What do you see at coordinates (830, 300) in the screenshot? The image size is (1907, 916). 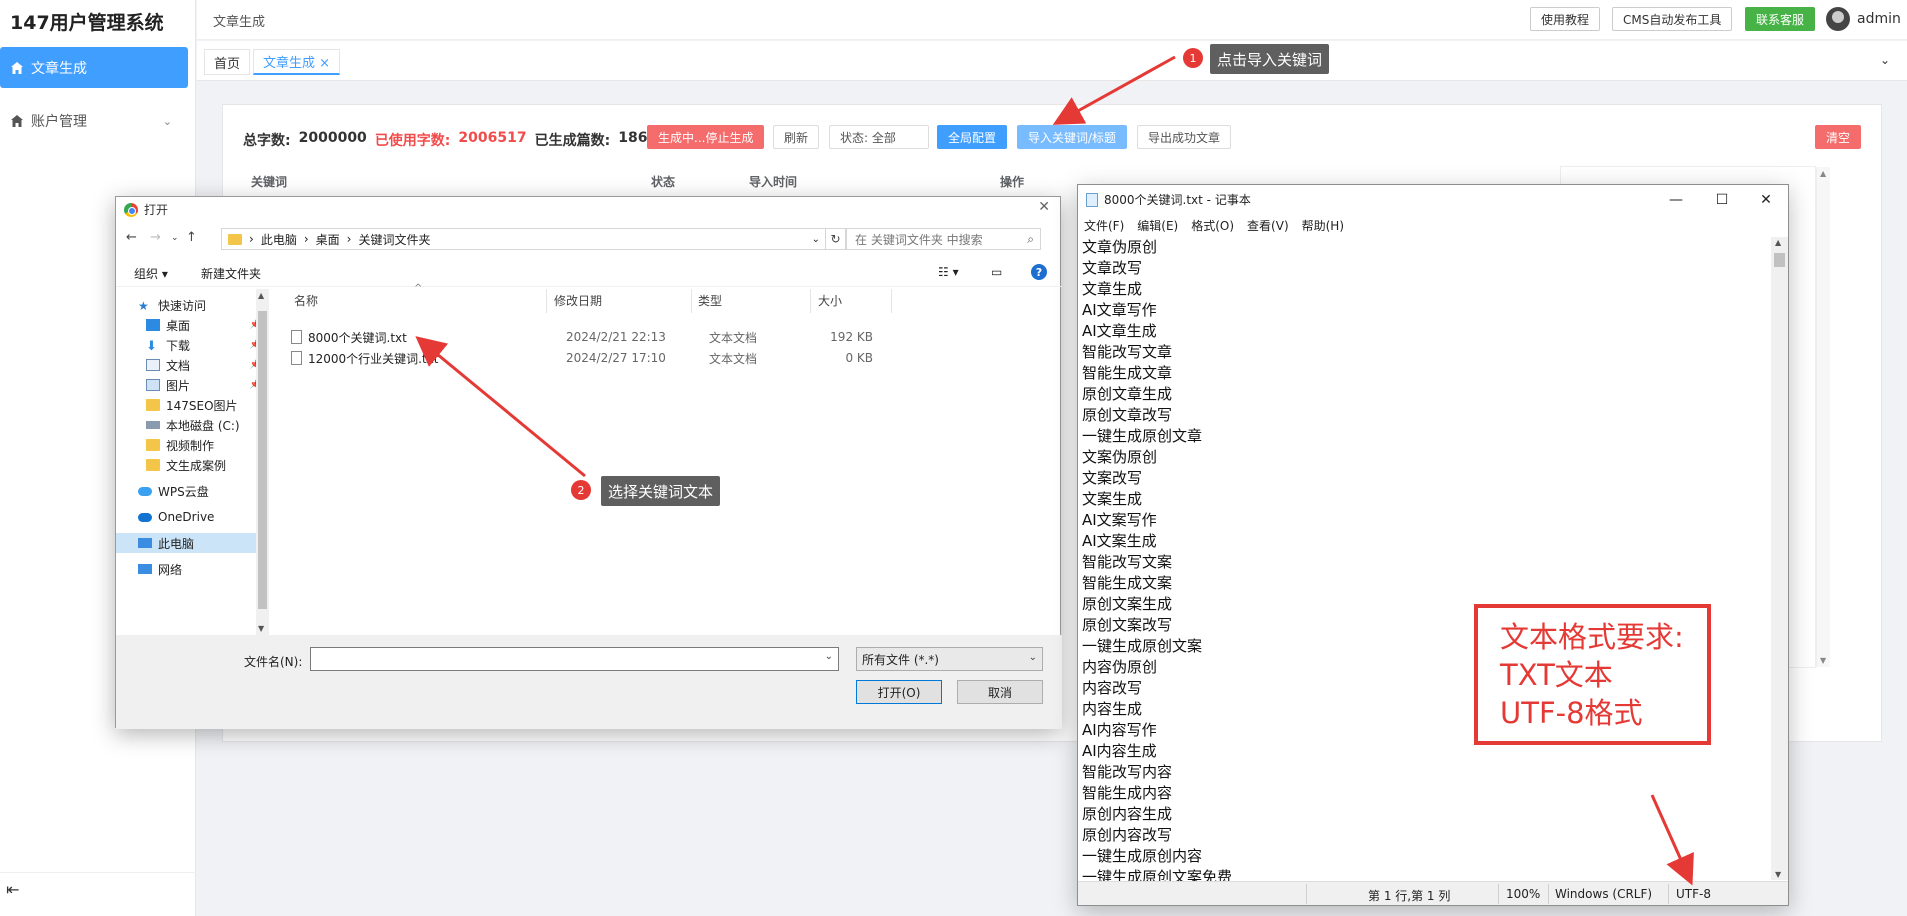 I see `column-size: 大小` at bounding box center [830, 300].